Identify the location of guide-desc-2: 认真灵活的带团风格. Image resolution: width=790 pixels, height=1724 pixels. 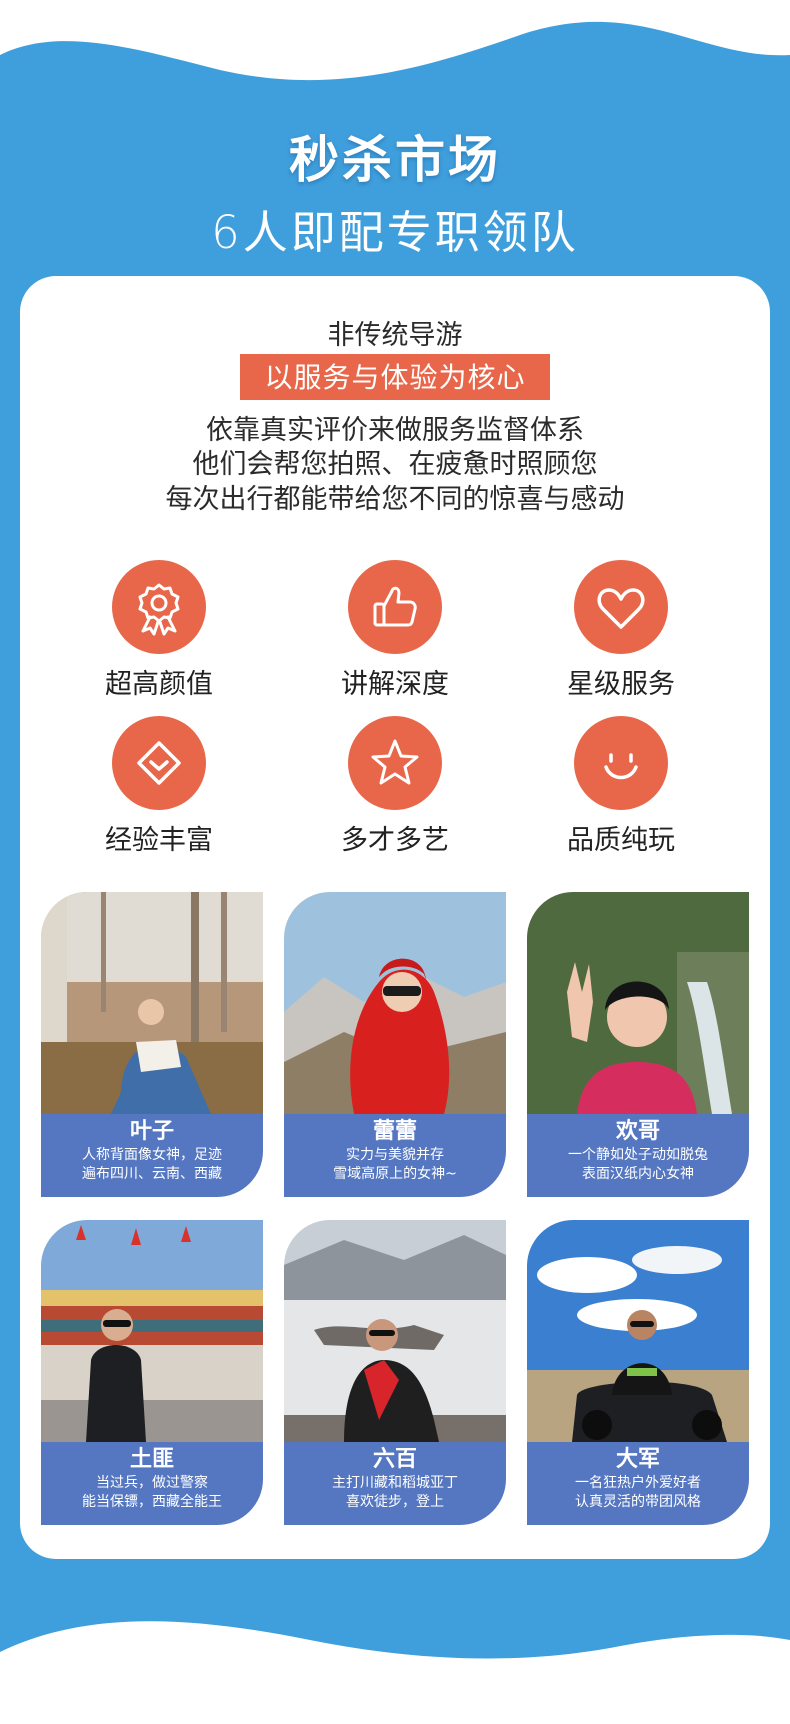
(638, 1502).